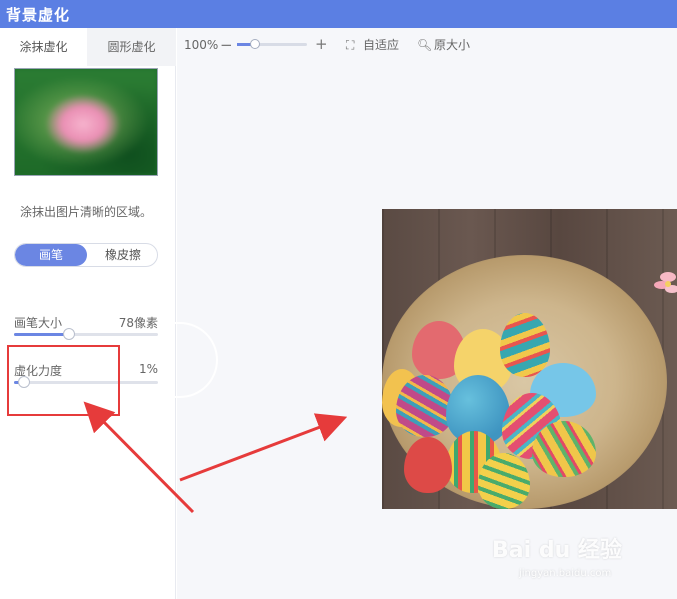  What do you see at coordinates (138, 323) in the screenshot?
I see `brush-size-value: 78像素` at bounding box center [138, 323].